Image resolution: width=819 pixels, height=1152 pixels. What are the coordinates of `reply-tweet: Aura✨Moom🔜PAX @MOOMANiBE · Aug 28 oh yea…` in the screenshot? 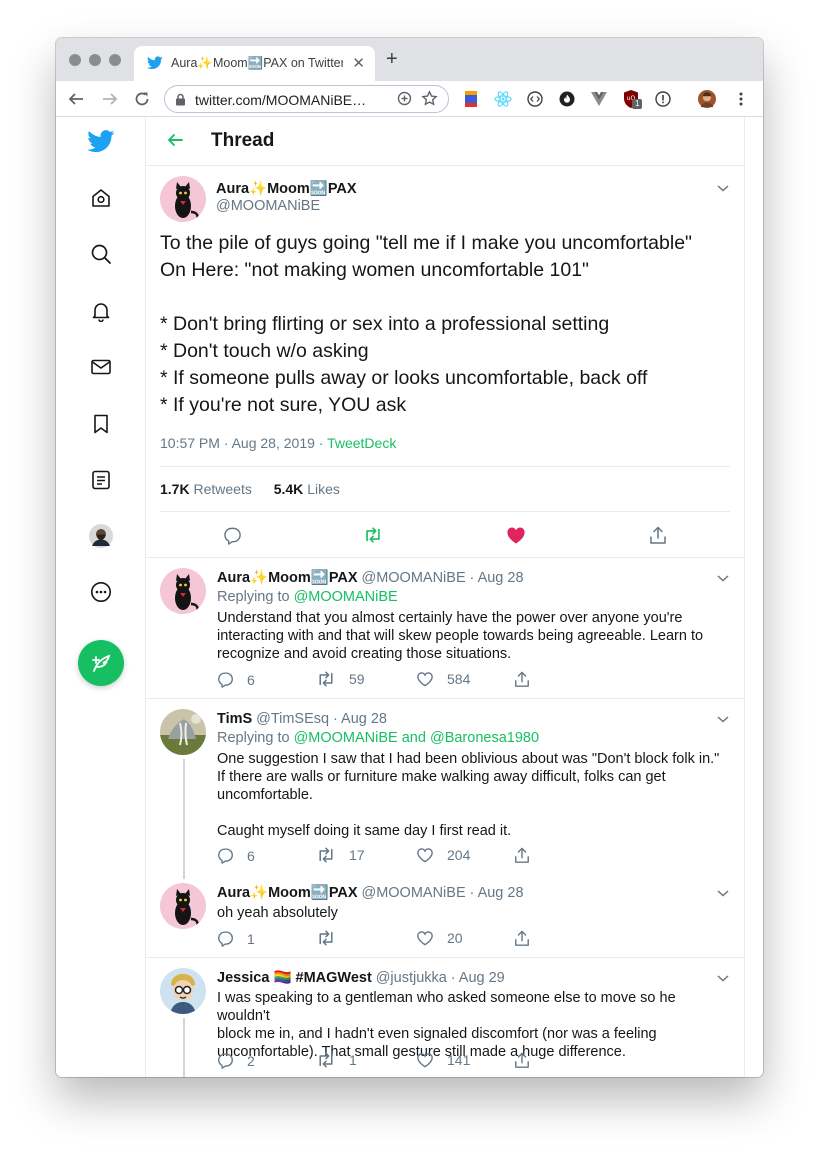 It's located at (445, 915).